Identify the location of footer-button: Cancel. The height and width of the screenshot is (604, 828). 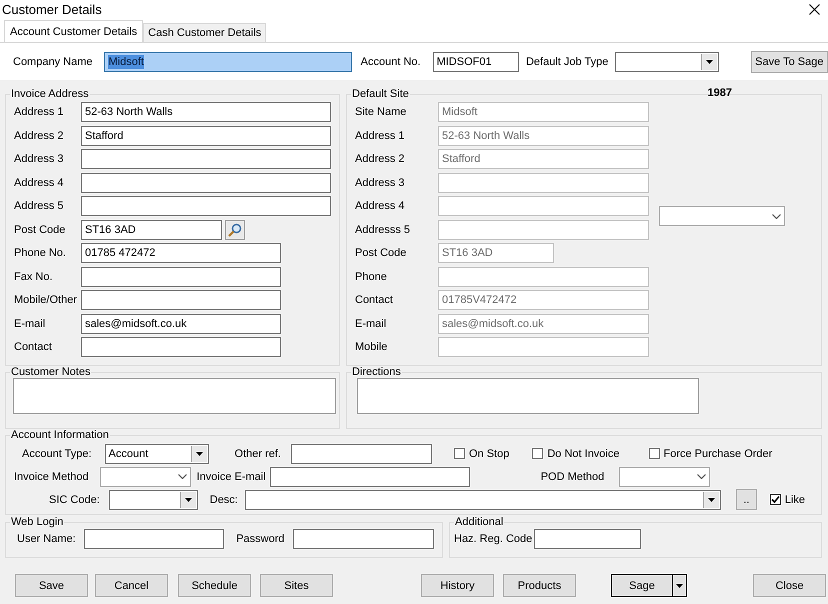
(131, 585).